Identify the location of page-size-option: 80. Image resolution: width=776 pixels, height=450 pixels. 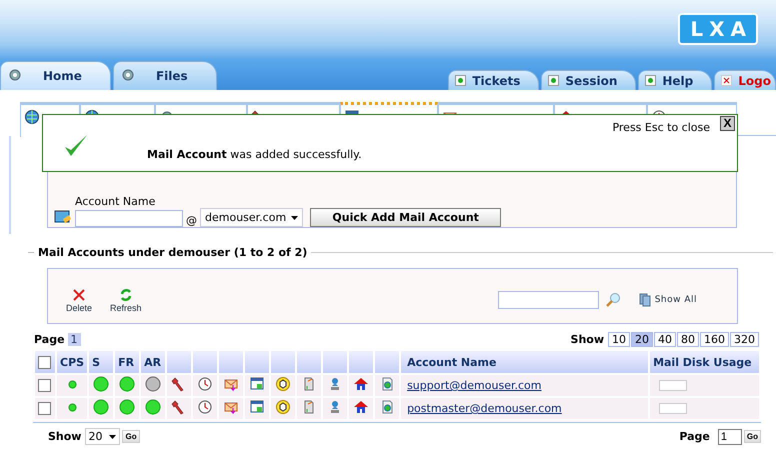
(688, 339).